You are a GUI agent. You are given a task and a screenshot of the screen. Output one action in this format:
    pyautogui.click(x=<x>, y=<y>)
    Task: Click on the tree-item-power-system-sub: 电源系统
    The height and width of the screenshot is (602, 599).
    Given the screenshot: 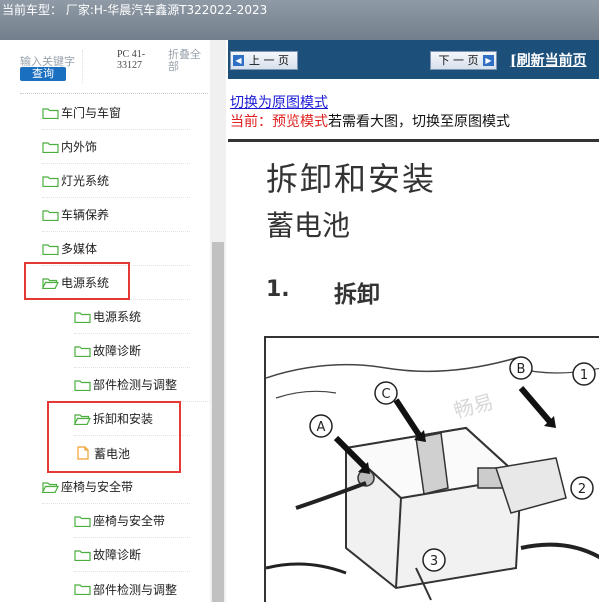 What is the action you would take?
    pyautogui.click(x=132, y=317)
    